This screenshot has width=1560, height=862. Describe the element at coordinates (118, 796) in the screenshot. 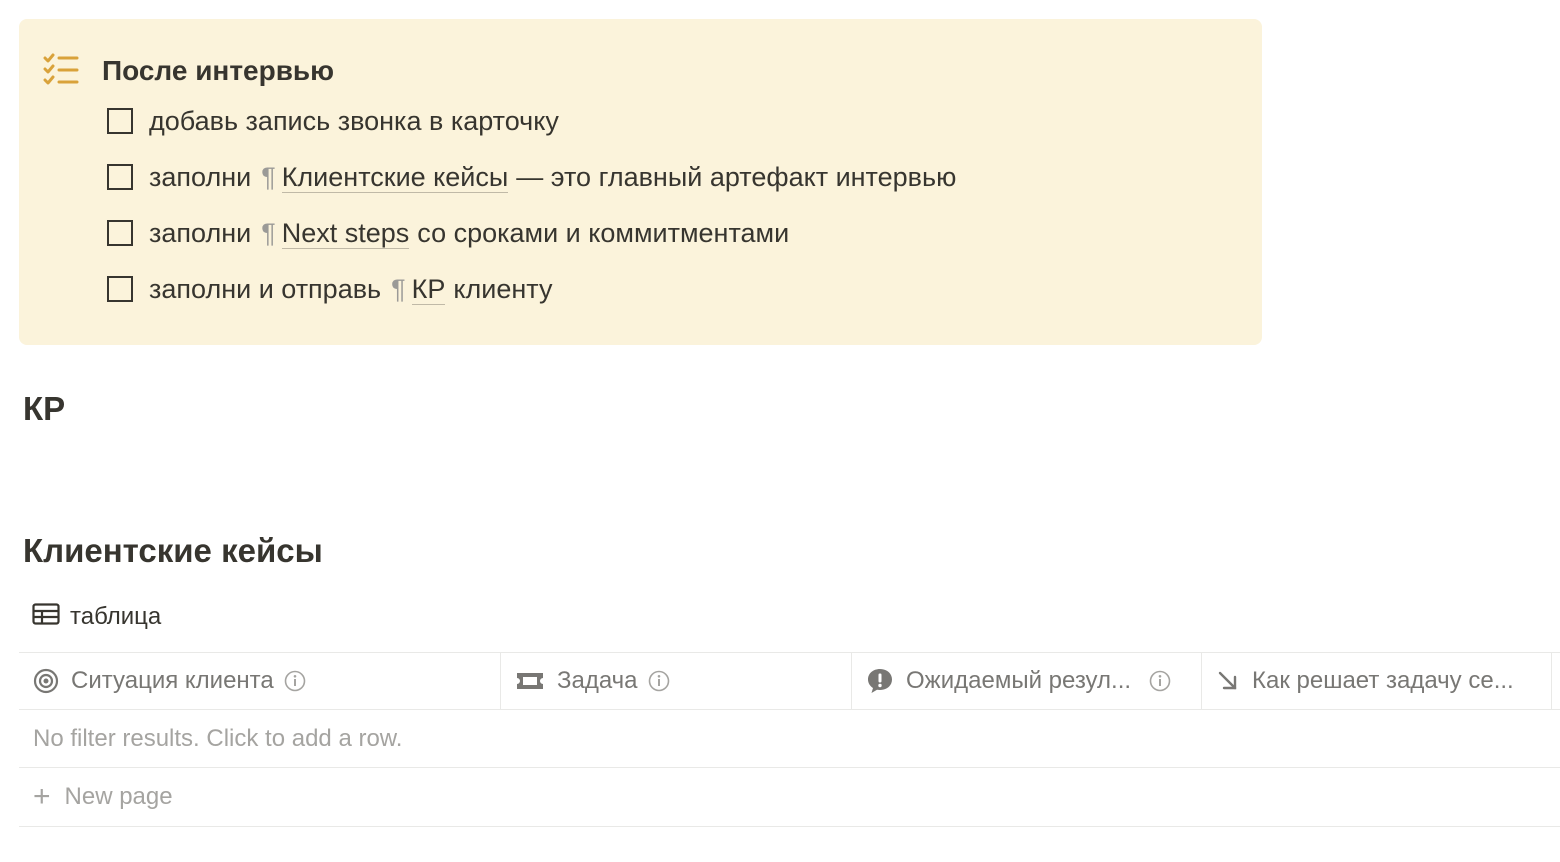

I see `new-page-label: New page` at that location.